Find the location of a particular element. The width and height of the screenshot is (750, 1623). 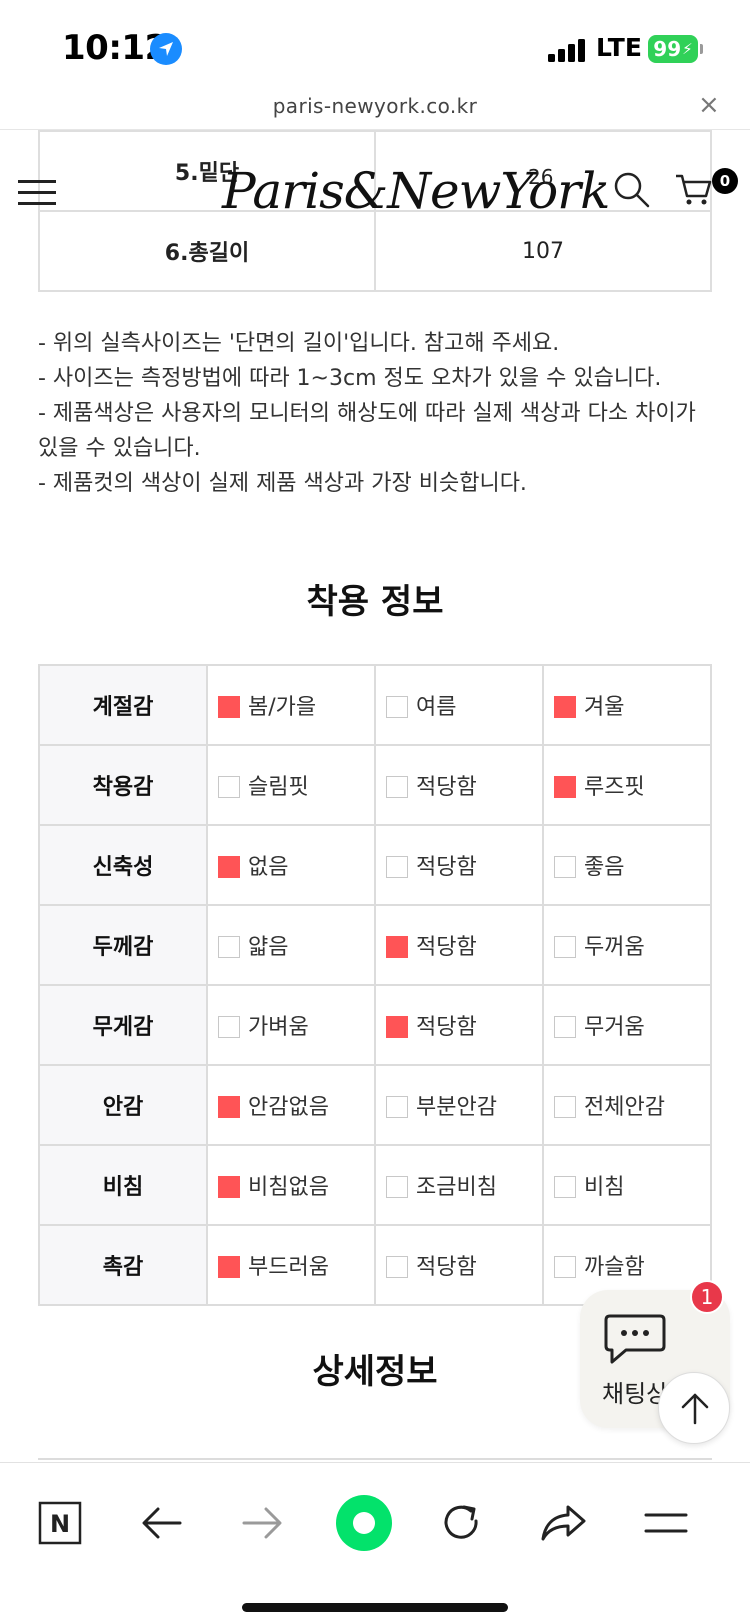

fit-option: 비침 is located at coordinates (632, 1185).